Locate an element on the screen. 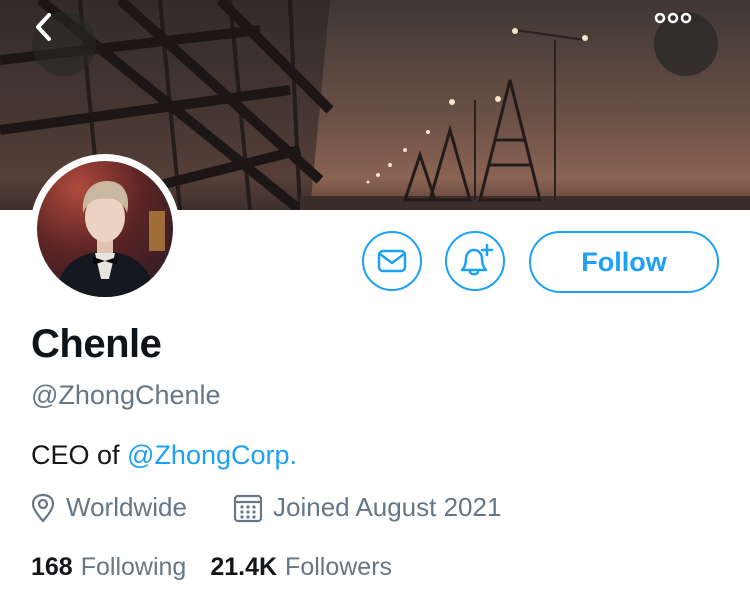 This screenshot has width=750, height=602. calendar-icon is located at coordinates (248, 508).